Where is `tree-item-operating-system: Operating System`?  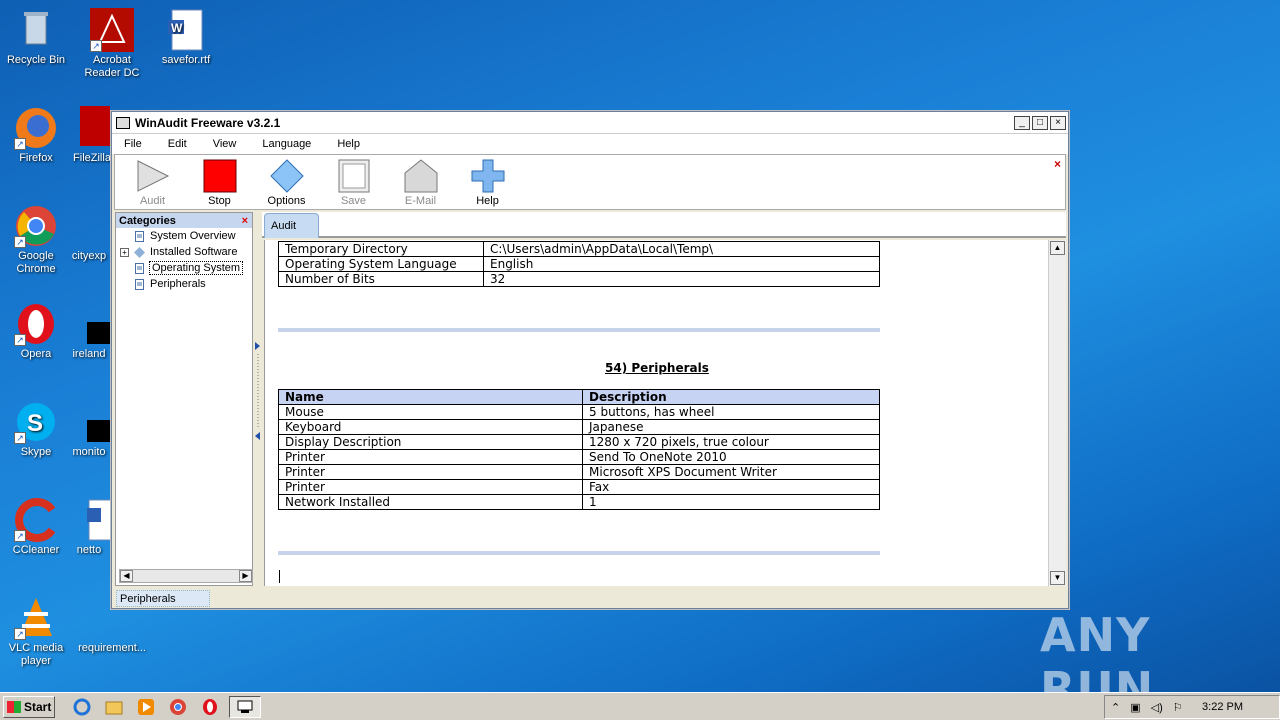
tree-item-operating-system: Operating System is located at coordinates (184, 268).